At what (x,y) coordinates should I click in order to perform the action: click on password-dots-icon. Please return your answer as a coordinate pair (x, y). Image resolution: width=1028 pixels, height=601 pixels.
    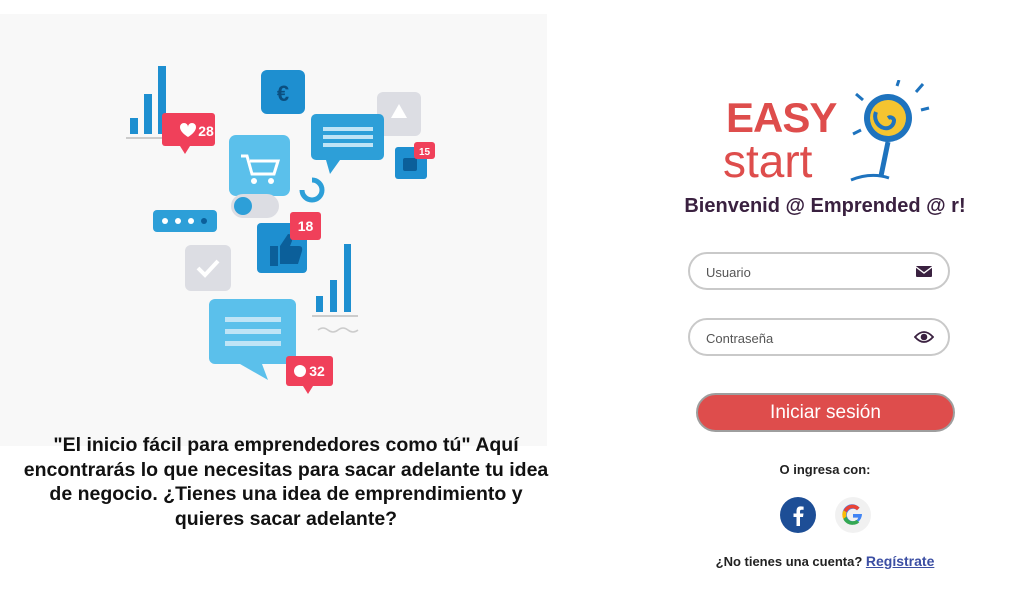
    Looking at the image, I should click on (185, 221).